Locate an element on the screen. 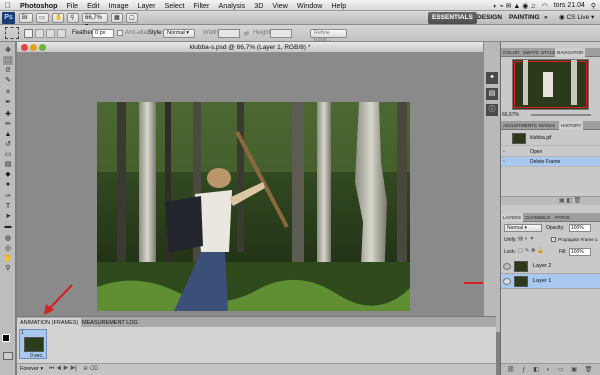 The height and width of the screenshot is (375, 600). pen-tool-icon: ✑ is located at coordinates (8, 196).